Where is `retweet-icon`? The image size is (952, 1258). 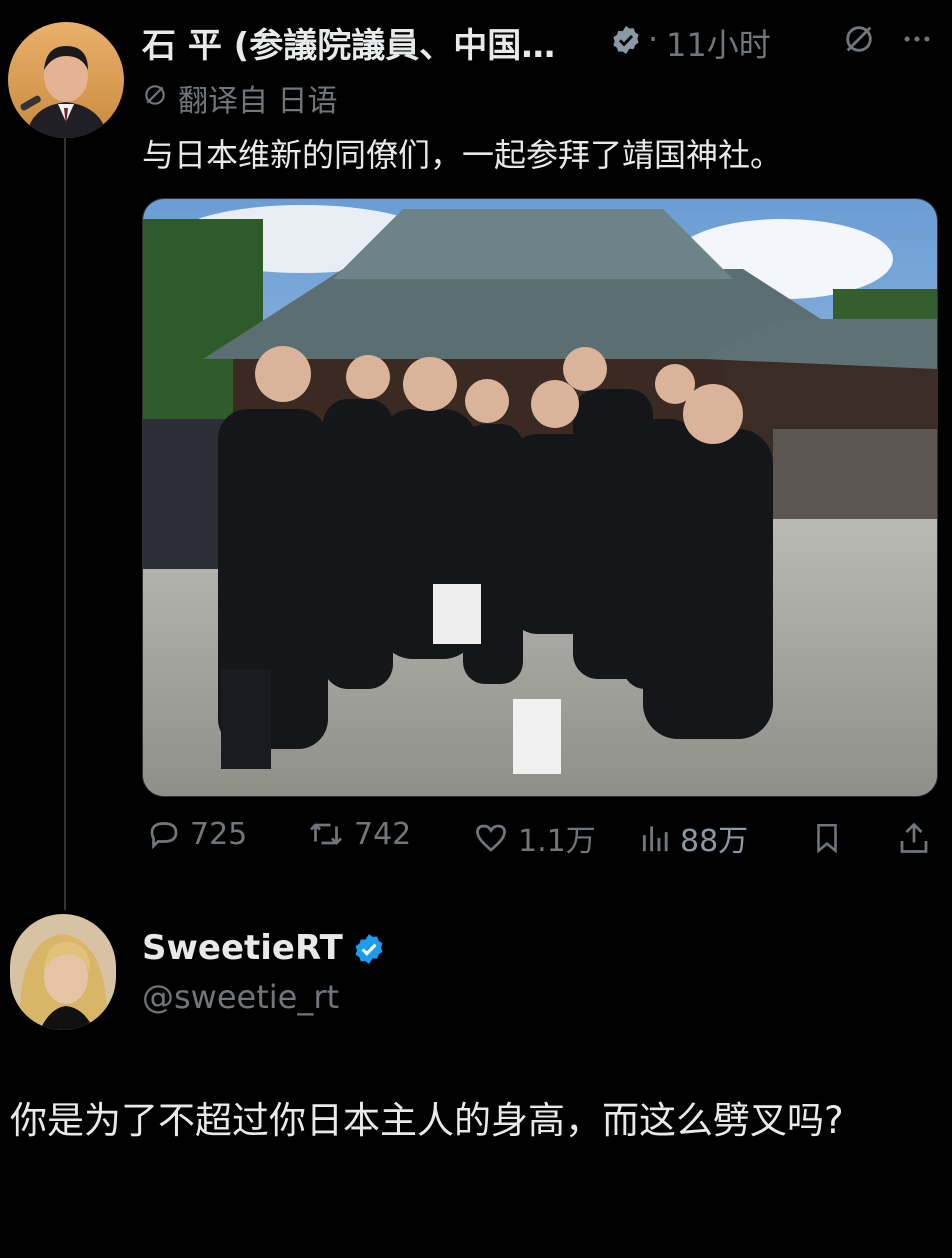
retweet-icon is located at coordinates (326, 834).